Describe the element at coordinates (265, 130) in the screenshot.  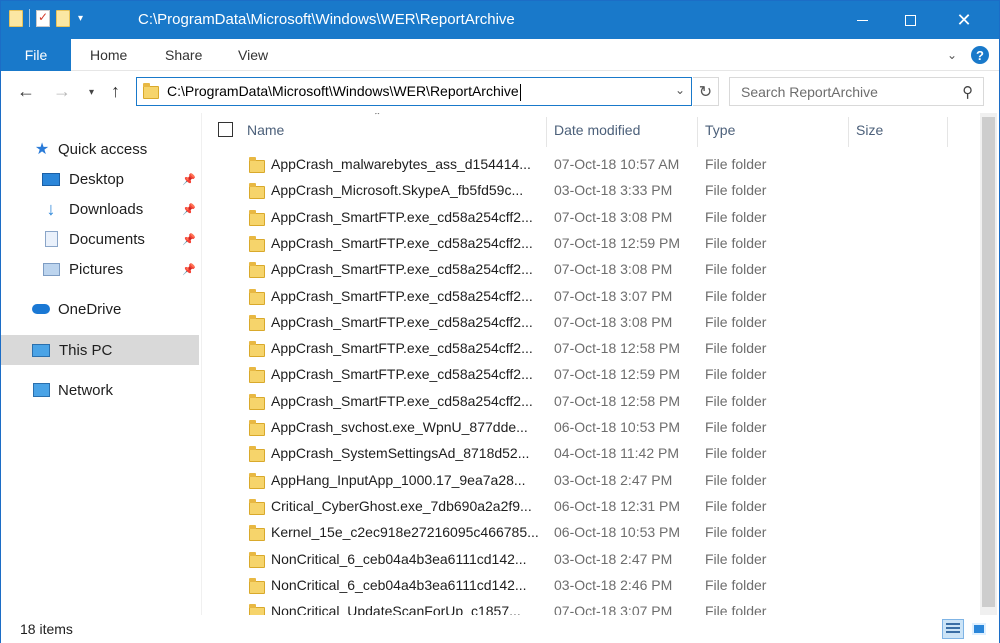
I see `column-header-name: Name` at that location.